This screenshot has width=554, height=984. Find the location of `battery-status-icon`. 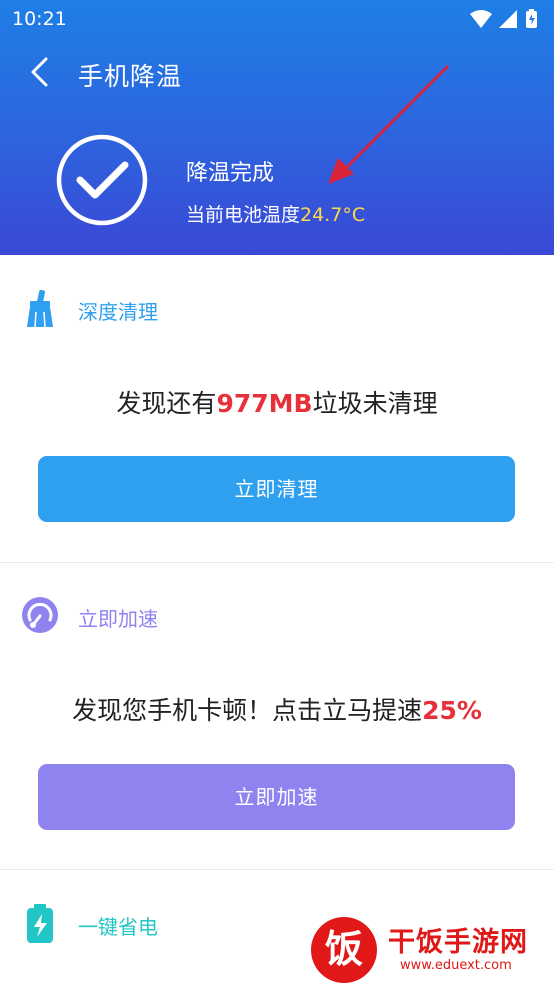

battery-status-icon is located at coordinates (531, 18).